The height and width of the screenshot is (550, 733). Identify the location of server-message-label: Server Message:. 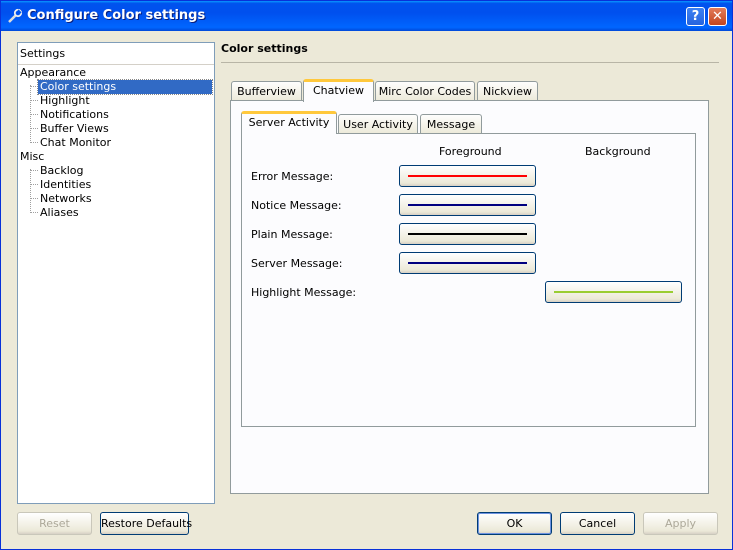
(297, 263).